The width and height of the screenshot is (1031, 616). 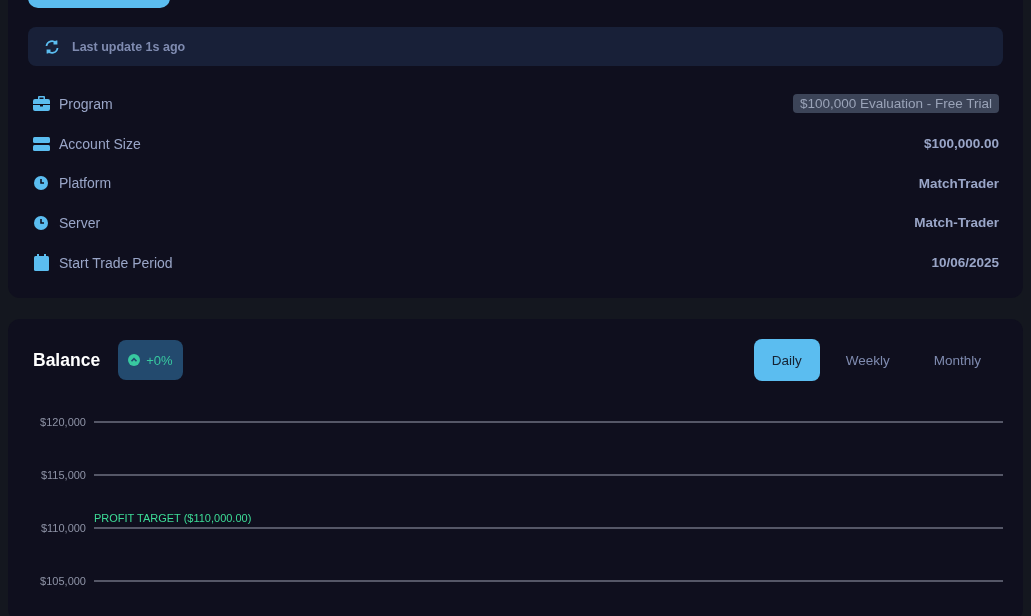 I want to click on axis-tick-label: $110,000, so click(x=63, y=528).